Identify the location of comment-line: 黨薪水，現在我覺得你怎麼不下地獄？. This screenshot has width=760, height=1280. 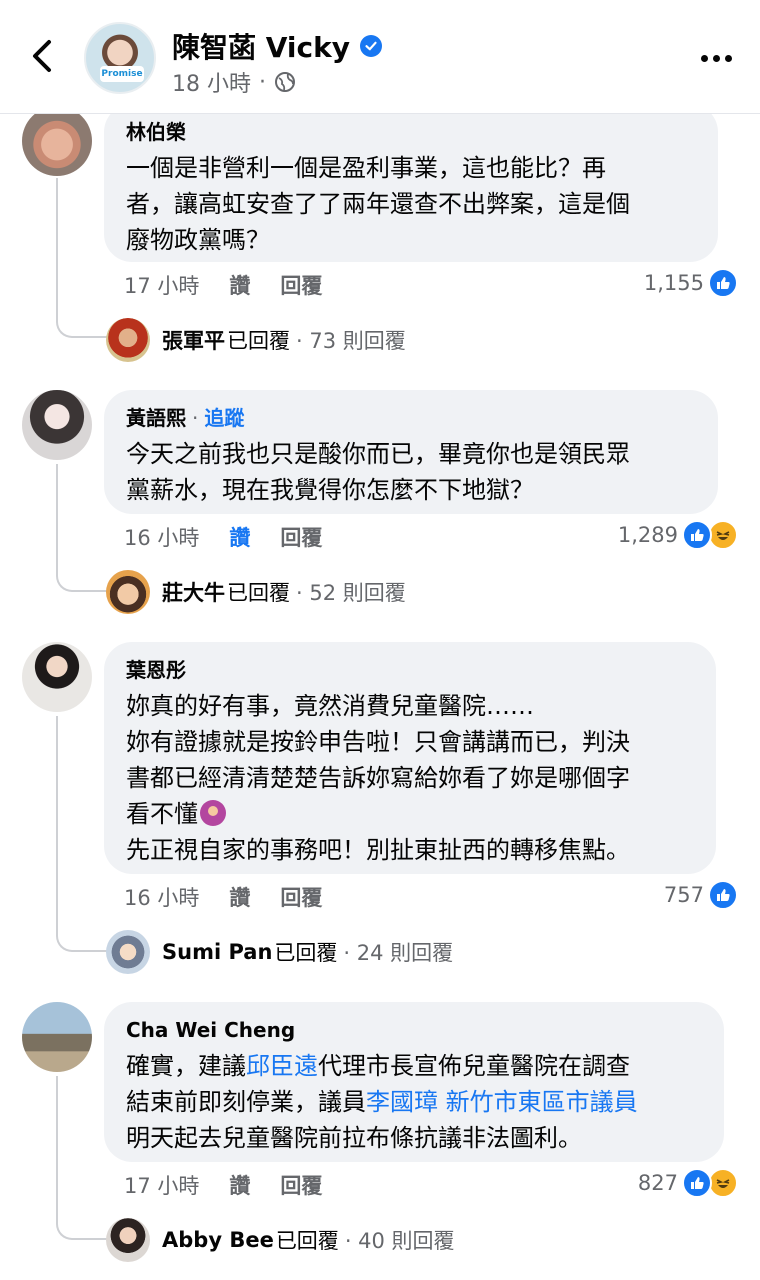
(330, 490).